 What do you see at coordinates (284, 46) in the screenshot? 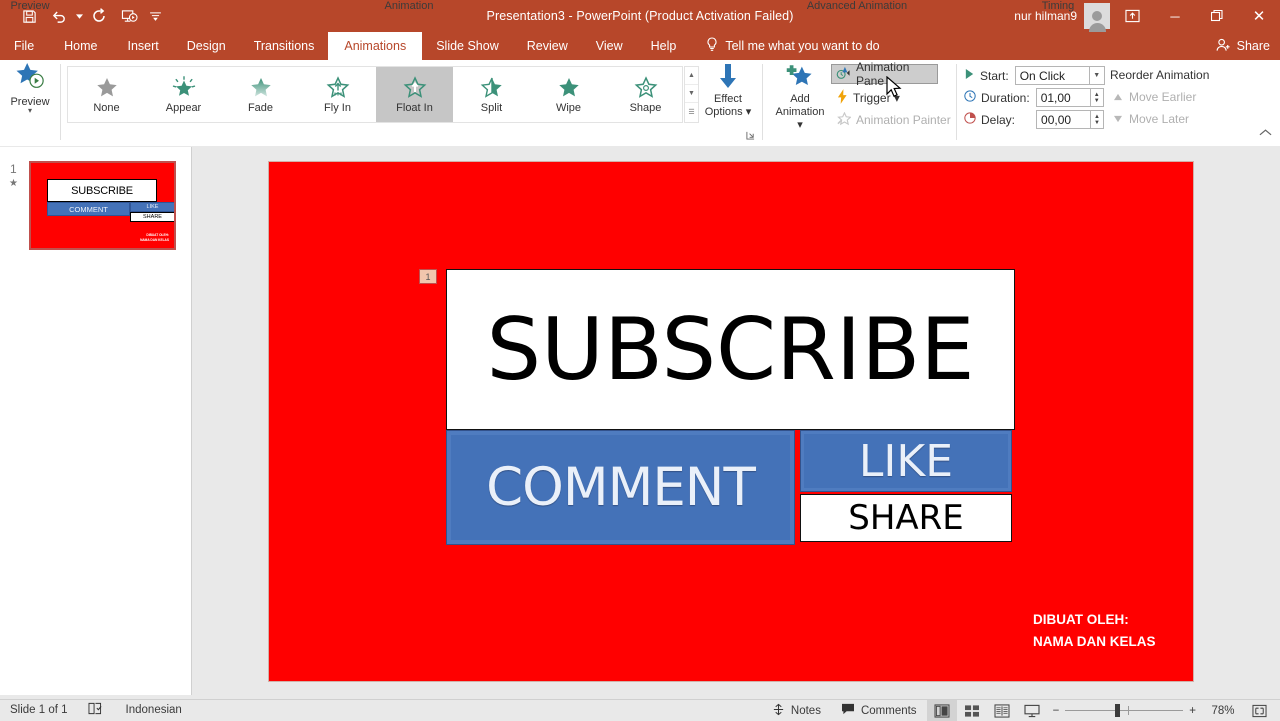
I see `tab-transitions: Transitions` at bounding box center [284, 46].